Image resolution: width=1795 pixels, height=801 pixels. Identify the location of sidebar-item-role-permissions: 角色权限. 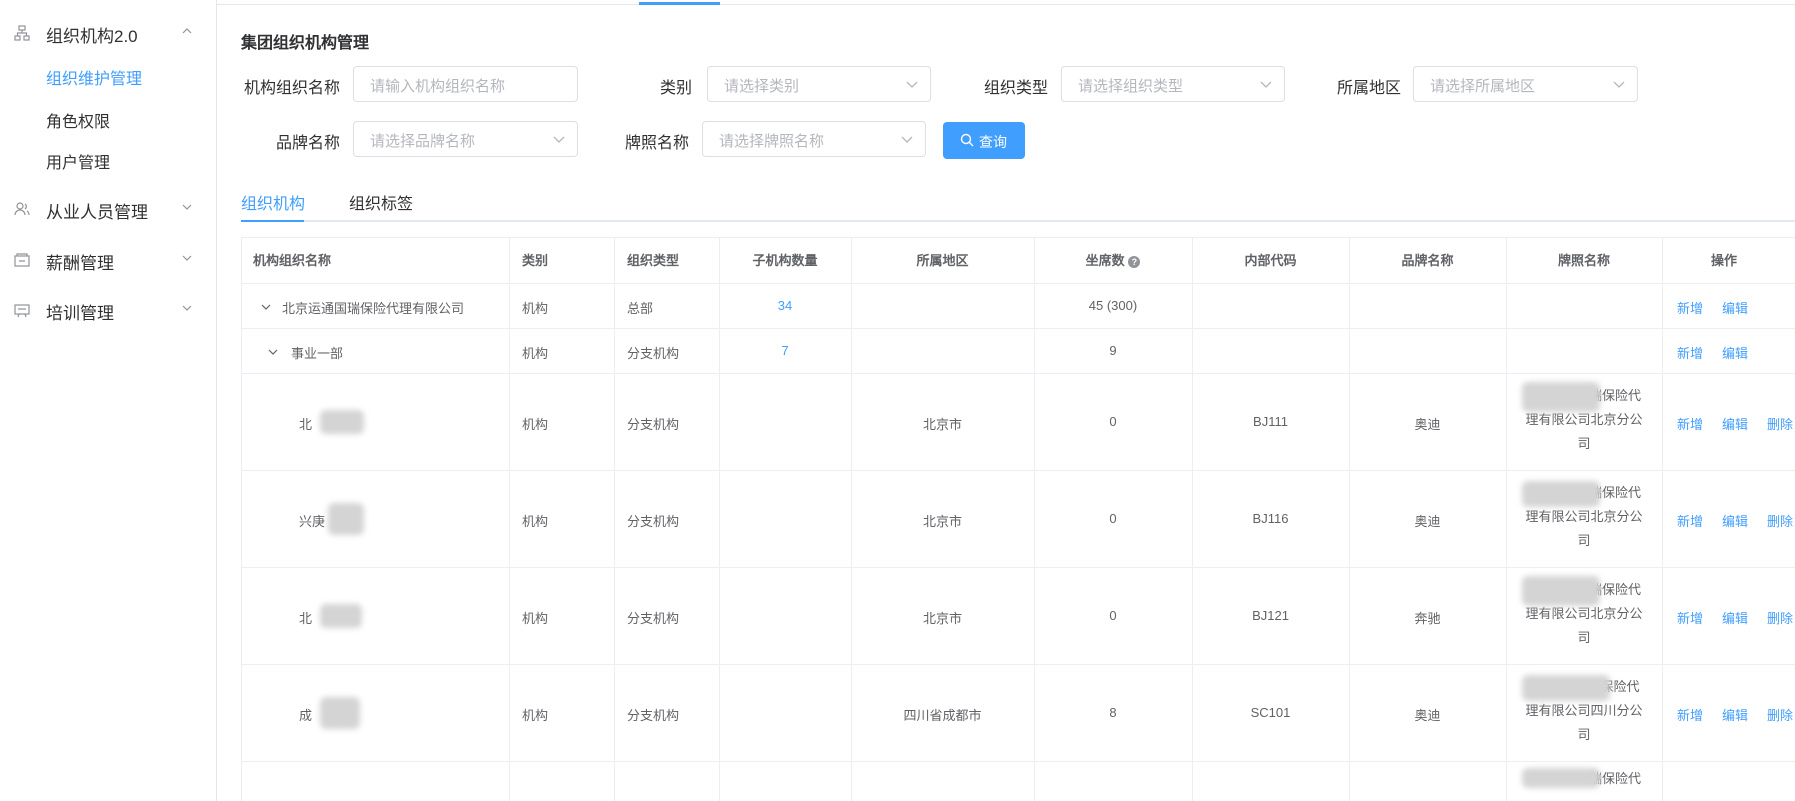
(78, 120).